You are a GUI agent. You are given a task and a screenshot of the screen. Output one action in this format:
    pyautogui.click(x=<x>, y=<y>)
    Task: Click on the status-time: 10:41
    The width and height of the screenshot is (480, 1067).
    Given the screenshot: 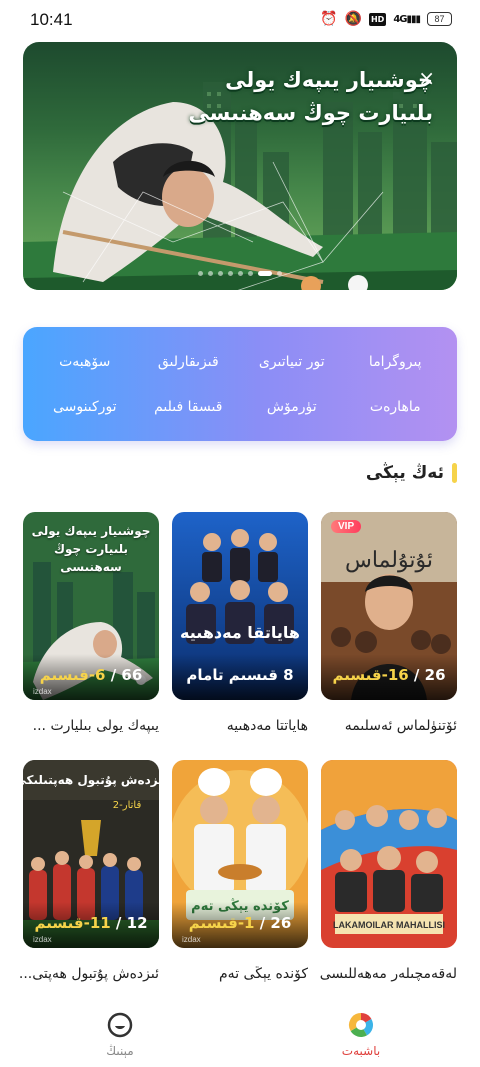 What is the action you would take?
    pyautogui.click(x=51, y=19)
    